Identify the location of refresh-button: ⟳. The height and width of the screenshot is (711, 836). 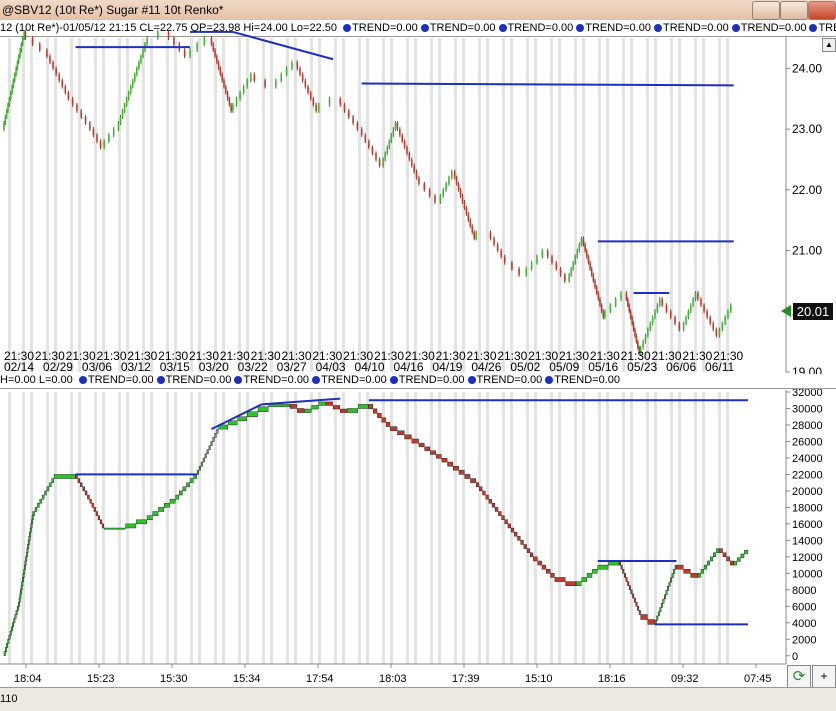
(799, 677).